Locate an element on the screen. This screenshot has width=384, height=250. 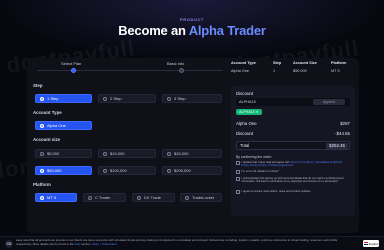
total-label: Total is located at coordinates (245, 145).